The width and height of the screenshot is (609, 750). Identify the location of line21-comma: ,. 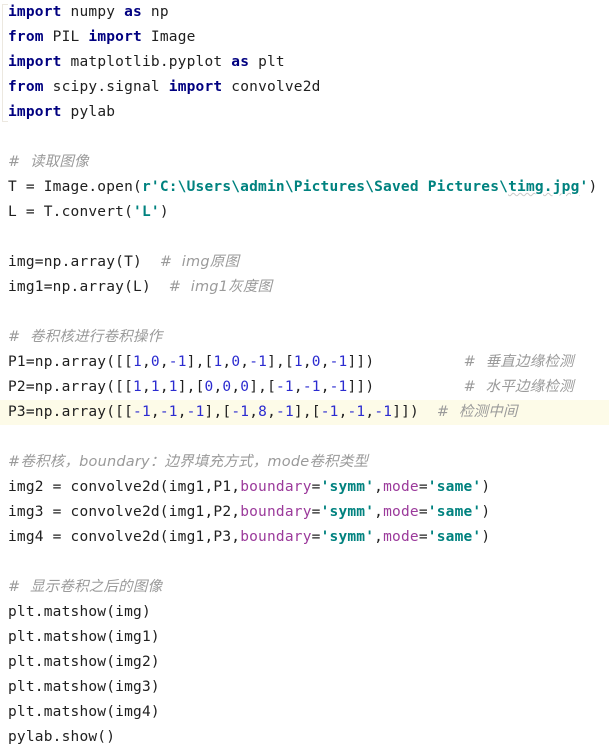
(379, 512).